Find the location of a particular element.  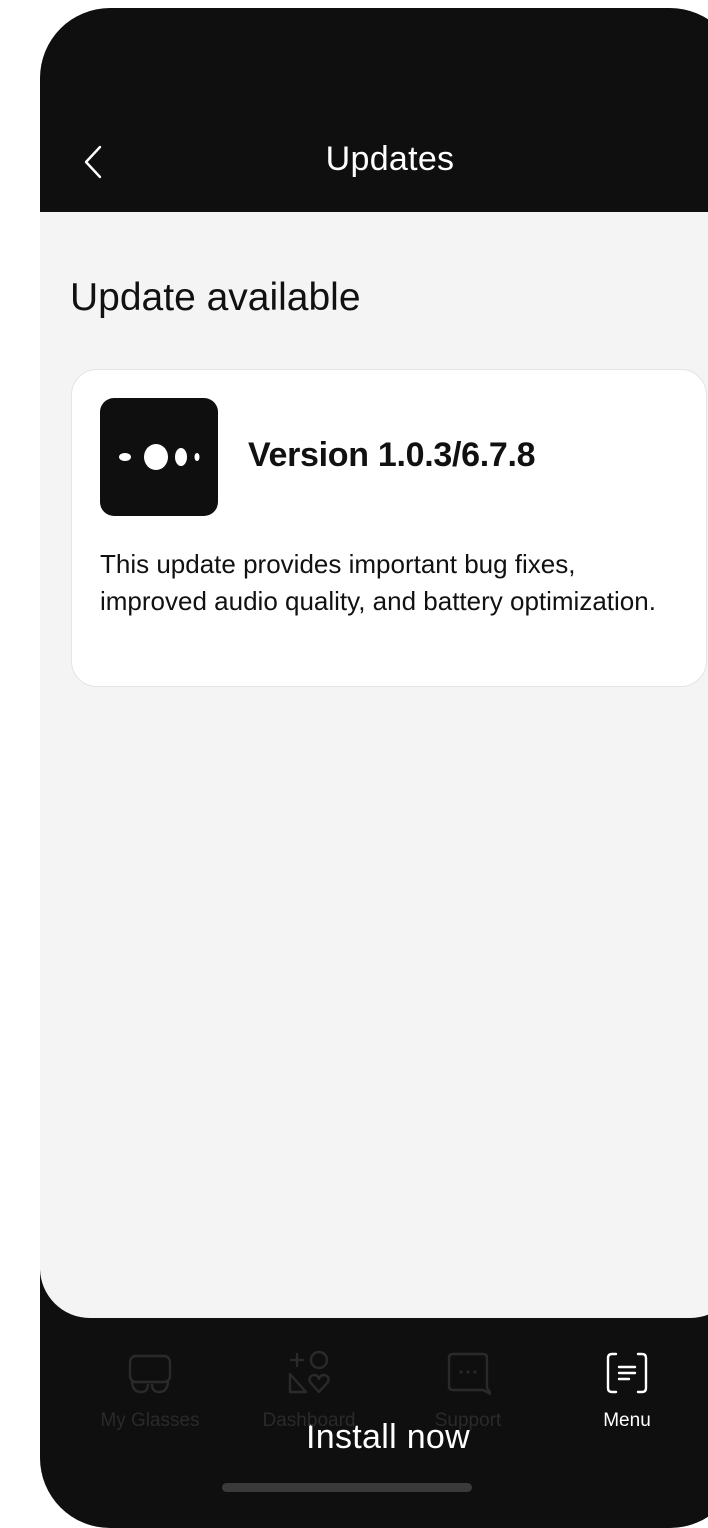

tab-my-glasses: My Glasses is located at coordinates (150, 1390).